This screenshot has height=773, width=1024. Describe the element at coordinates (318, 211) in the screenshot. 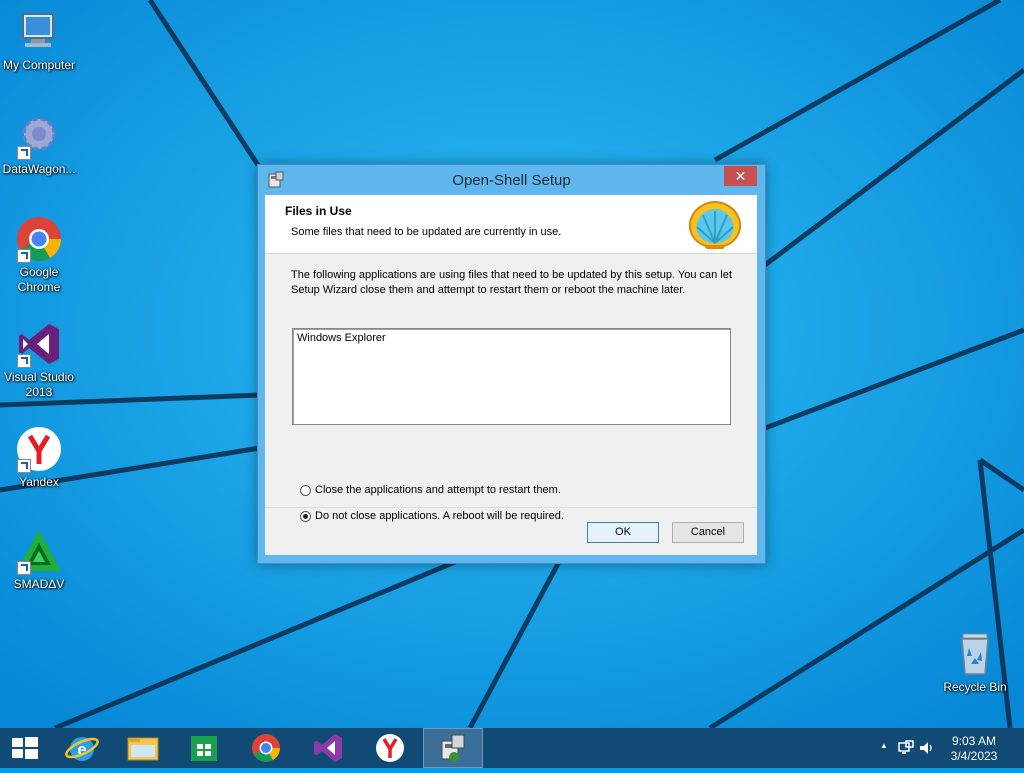

I see `header-title: Files in Use` at that location.